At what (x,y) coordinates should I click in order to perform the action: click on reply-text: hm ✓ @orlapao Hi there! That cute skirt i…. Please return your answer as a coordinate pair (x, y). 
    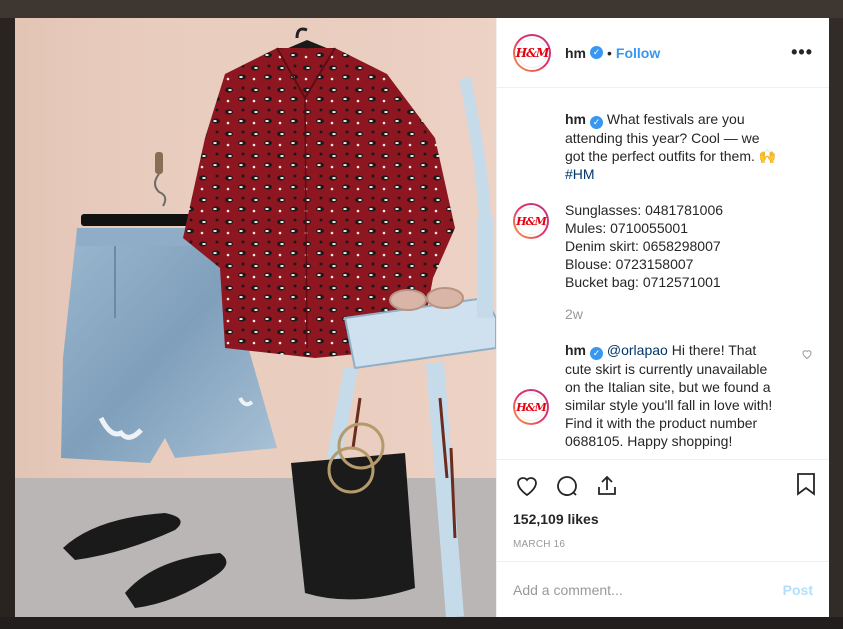
    Looking at the image, I should click on (673, 395).